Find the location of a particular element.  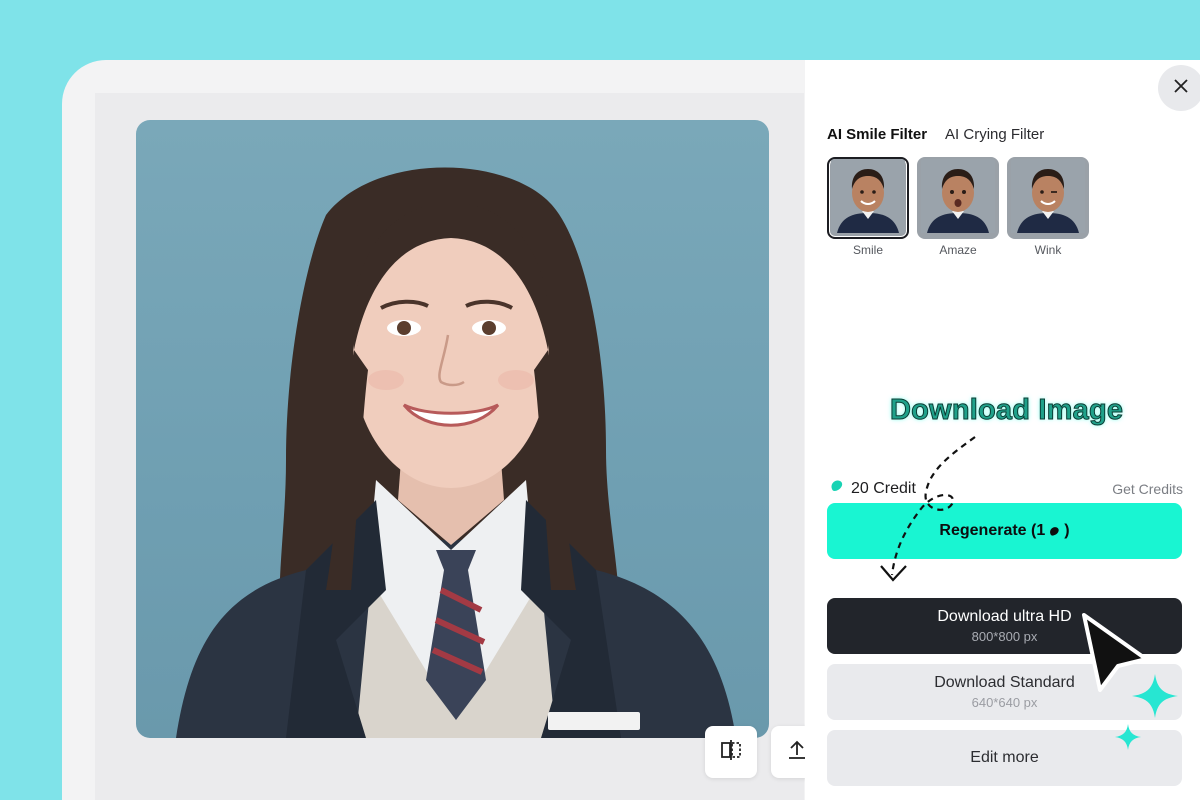

download-image-annotation: Download Image is located at coordinates (1006, 410).